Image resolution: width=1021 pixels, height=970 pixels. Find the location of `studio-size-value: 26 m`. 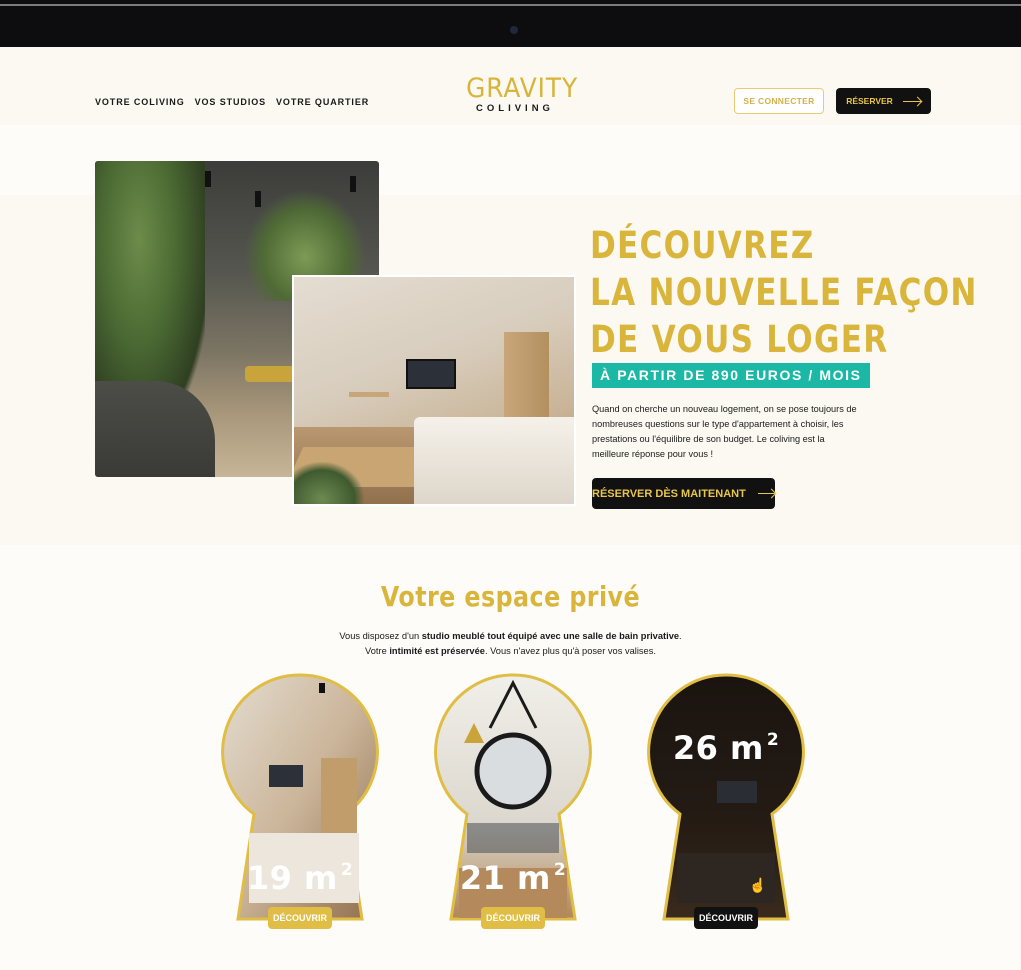

studio-size-value: 26 m is located at coordinates (718, 748).